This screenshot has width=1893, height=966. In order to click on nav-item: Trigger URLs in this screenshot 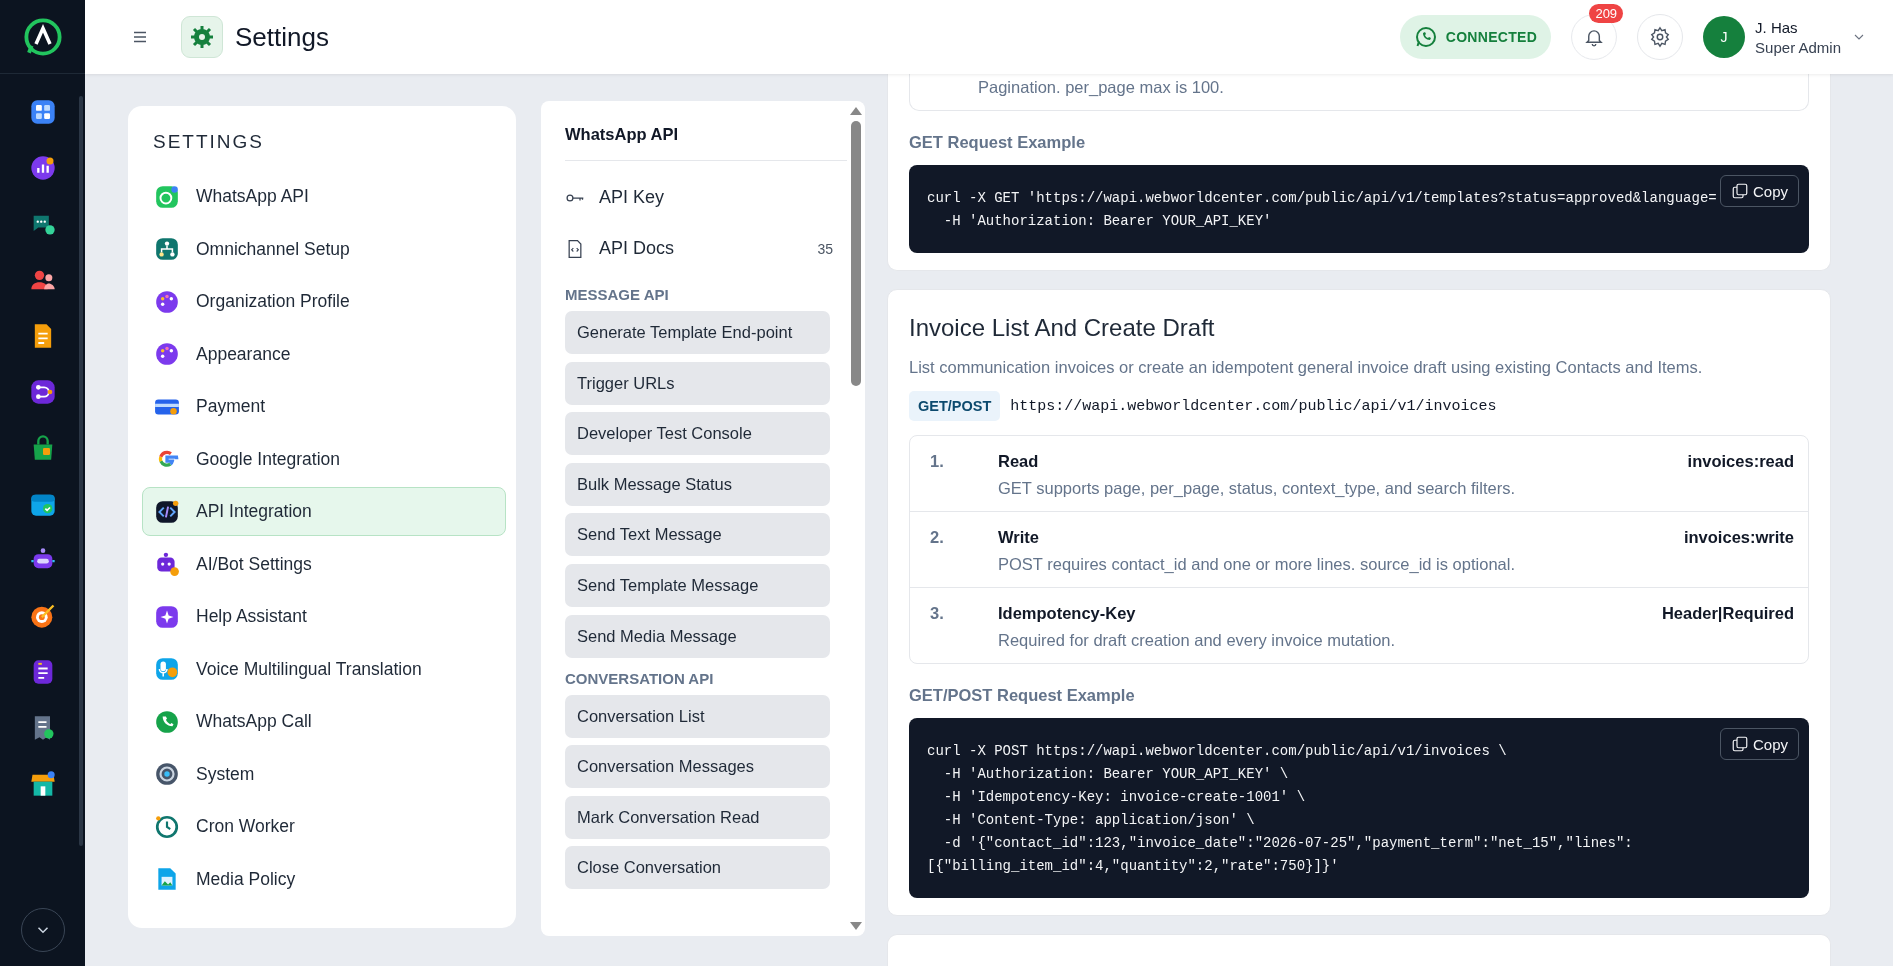, I will do `click(697, 383)`.